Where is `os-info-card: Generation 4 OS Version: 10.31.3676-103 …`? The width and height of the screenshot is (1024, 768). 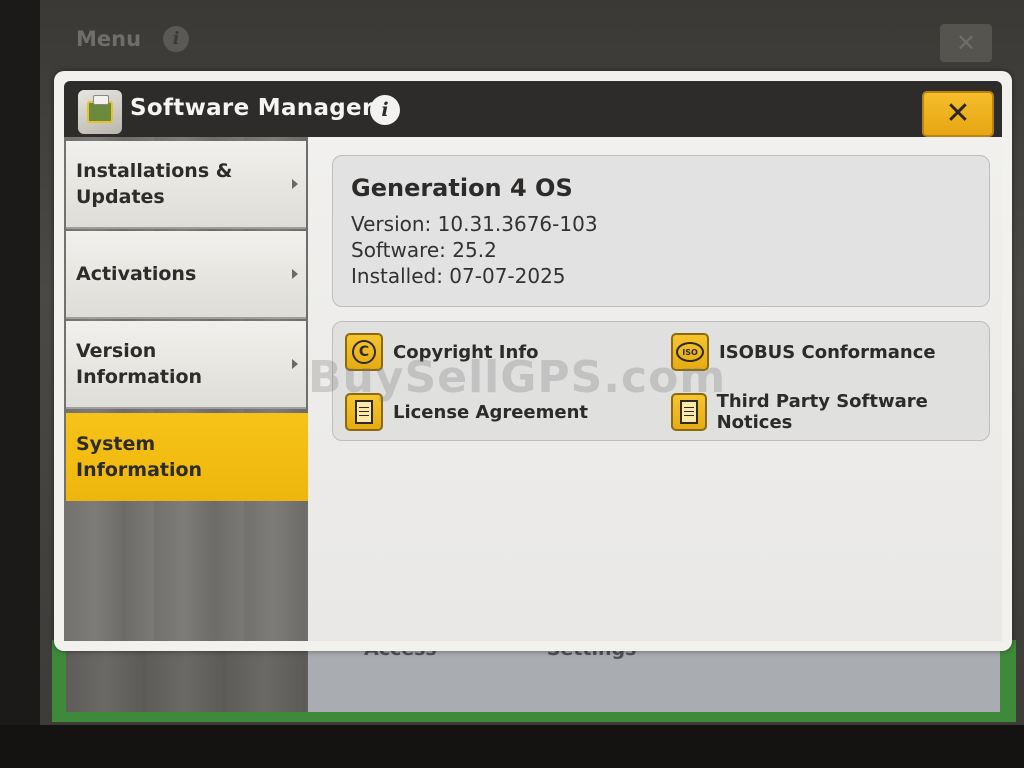
os-info-card: Generation 4 OS Version: 10.31.3676-103 … is located at coordinates (661, 231).